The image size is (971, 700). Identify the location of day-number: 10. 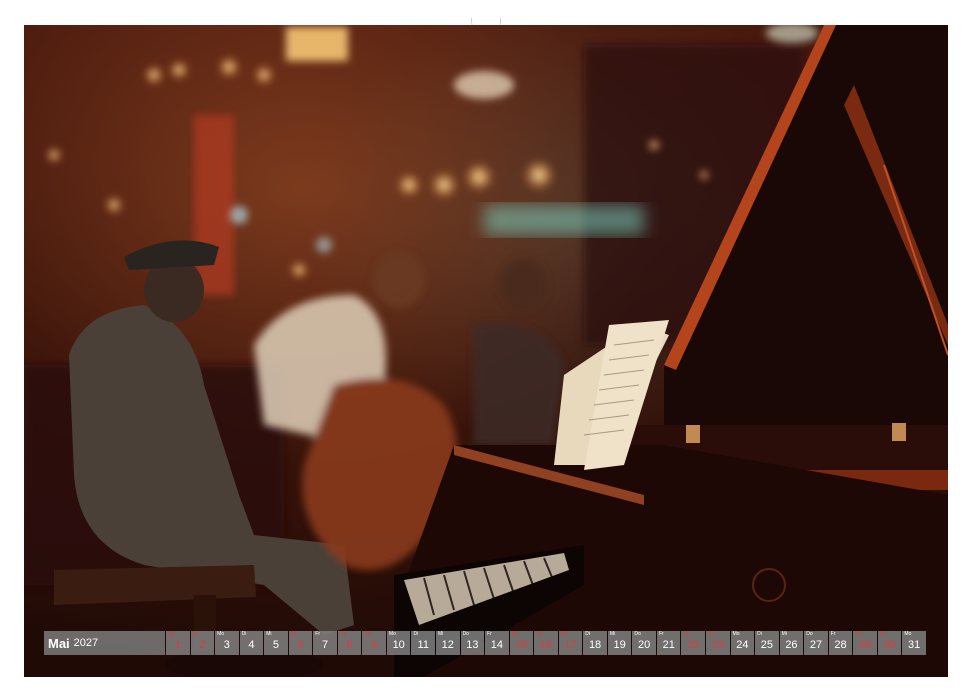
(398, 645).